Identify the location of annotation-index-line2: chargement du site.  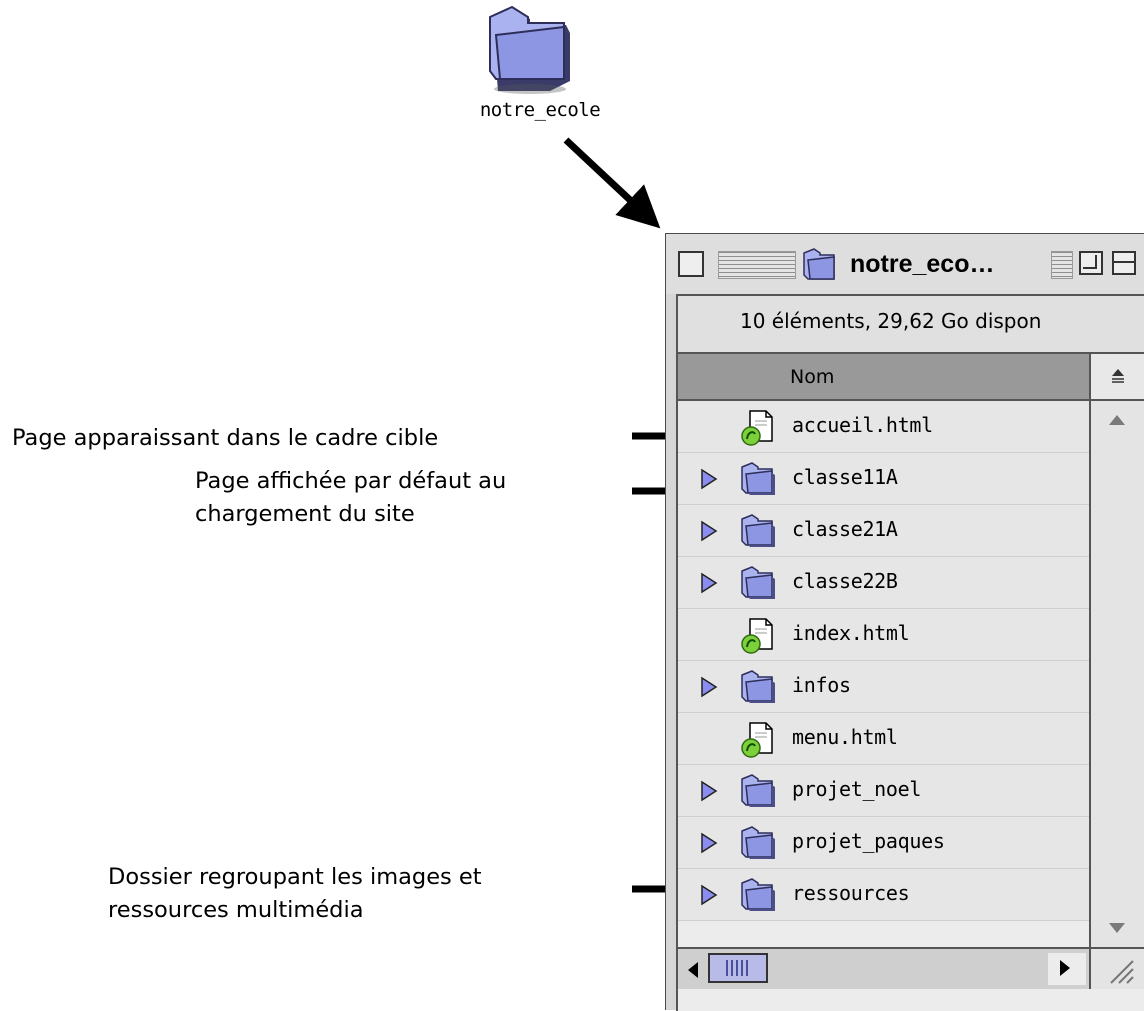
(305, 514).